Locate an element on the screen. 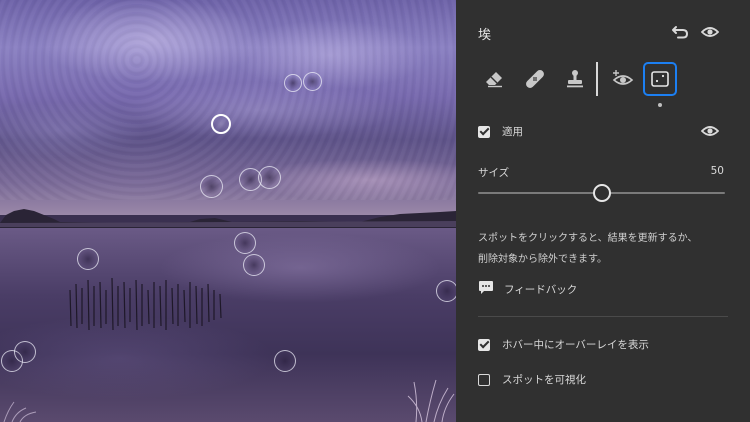 The width and height of the screenshot is (750, 422). eraser-icon is located at coordinates (495, 79).